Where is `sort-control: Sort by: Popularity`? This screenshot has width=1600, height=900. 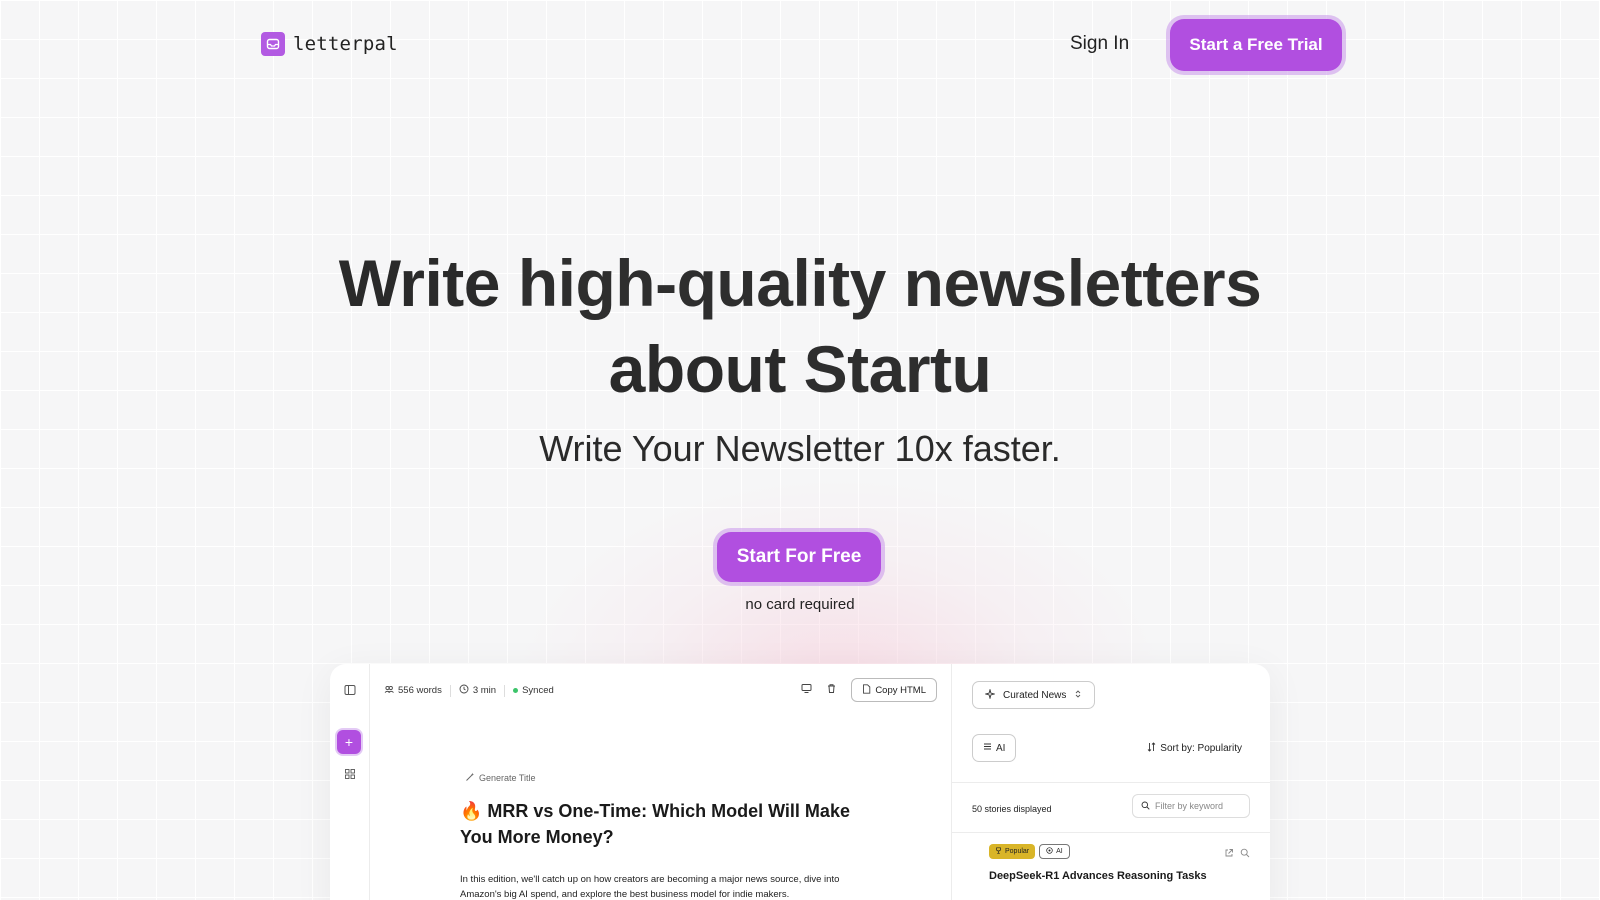 sort-control: Sort by: Popularity is located at coordinates (1194, 748).